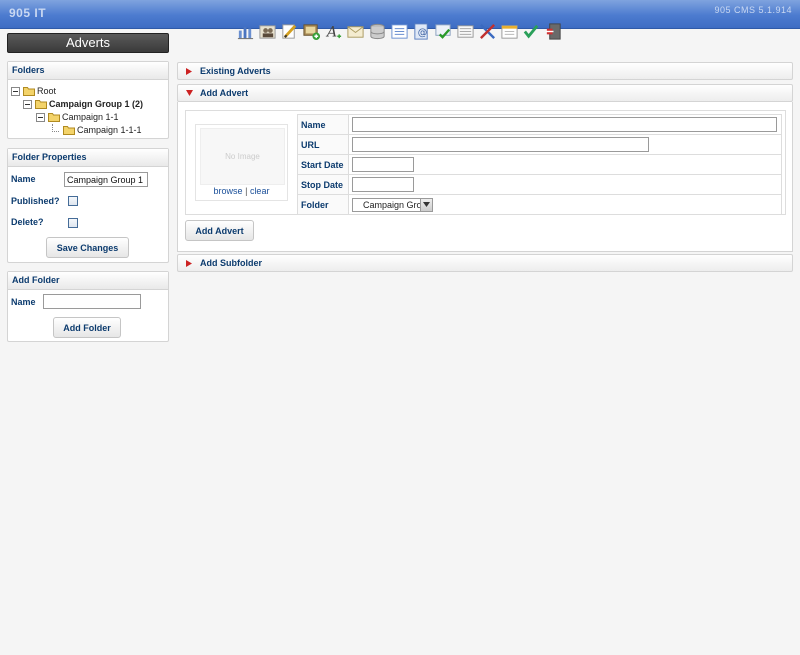  What do you see at coordinates (55, 128) in the screenshot?
I see `tree-branch-line` at bounding box center [55, 128].